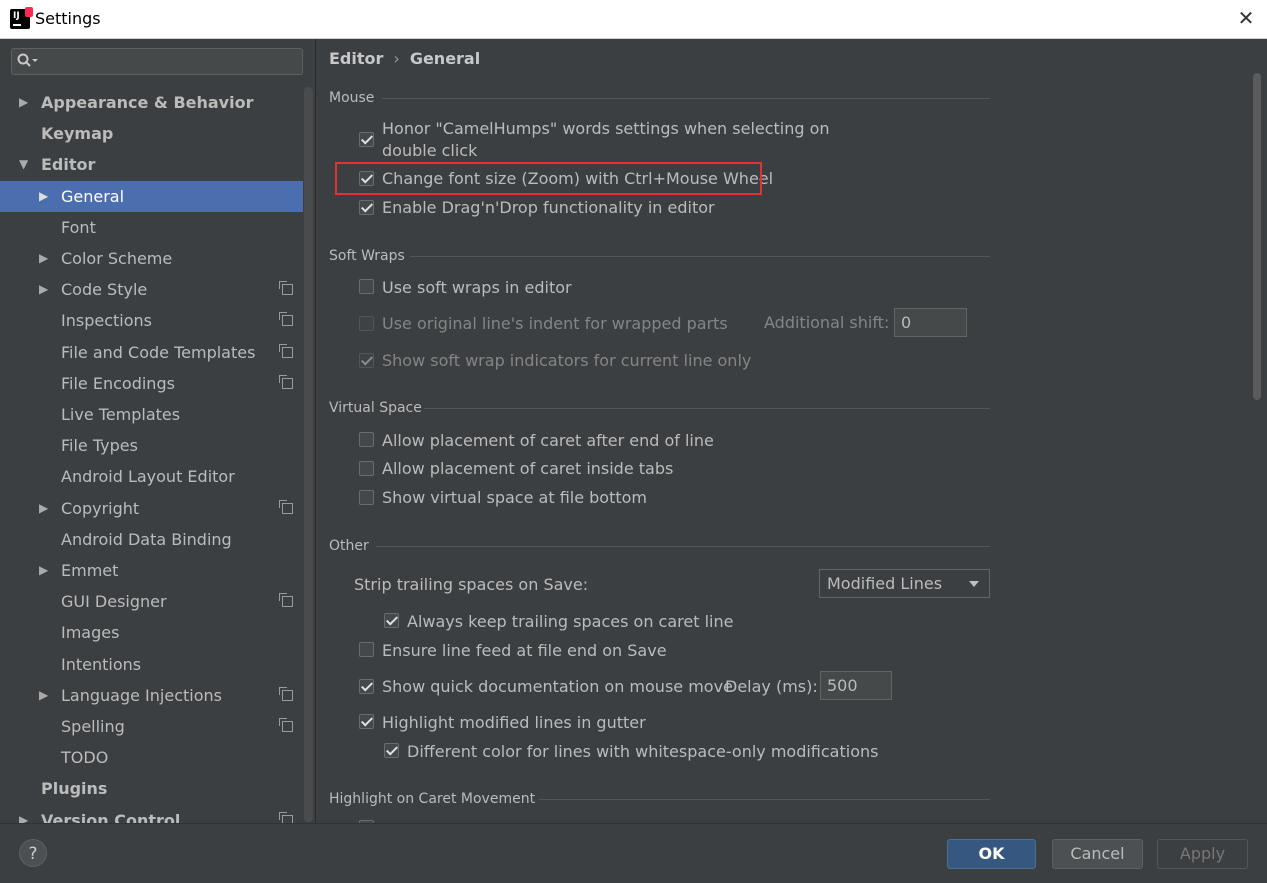 The height and width of the screenshot is (883, 1267). Describe the element at coordinates (1246, 18) in the screenshot. I see `close-icon: ✕` at that location.